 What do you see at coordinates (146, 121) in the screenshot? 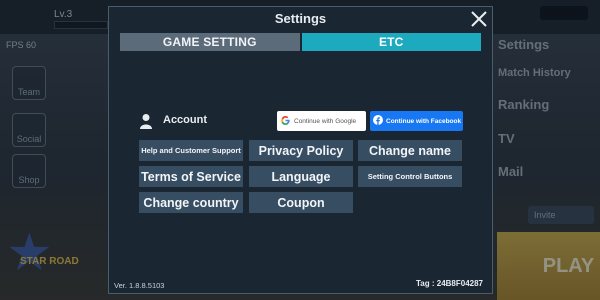
I see `person-icon` at bounding box center [146, 121].